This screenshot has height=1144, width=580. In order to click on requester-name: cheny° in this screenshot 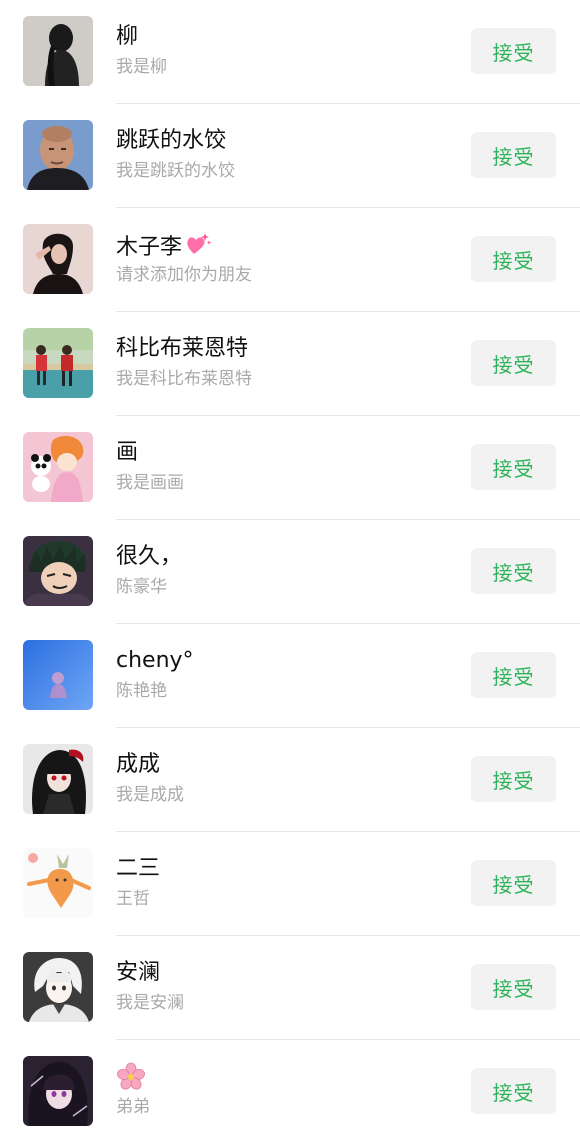, I will do `click(155, 660)`.